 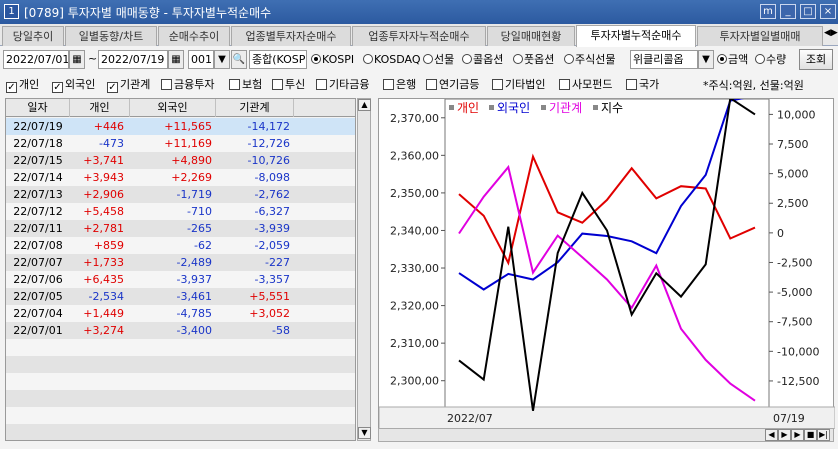 What do you see at coordinates (11, 11) in the screenshot?
I see `window-number-badge: 1` at bounding box center [11, 11].